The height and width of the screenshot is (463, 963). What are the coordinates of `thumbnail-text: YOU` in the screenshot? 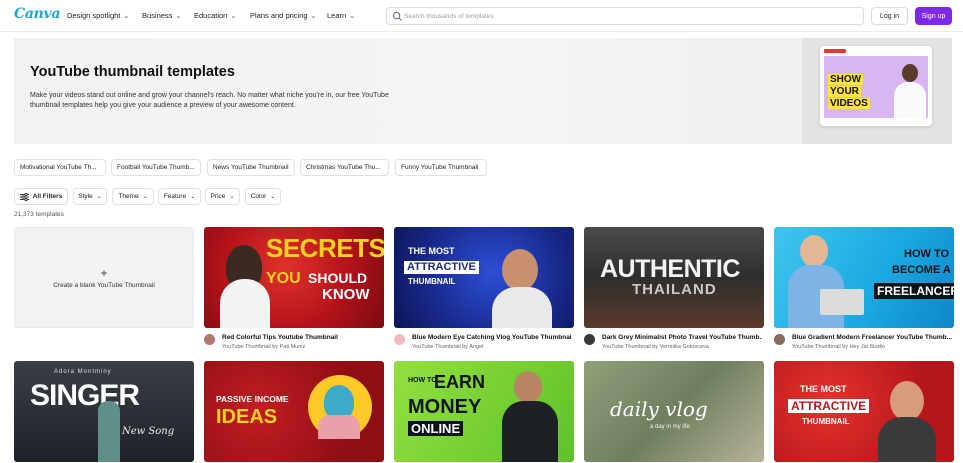 It's located at (283, 278).